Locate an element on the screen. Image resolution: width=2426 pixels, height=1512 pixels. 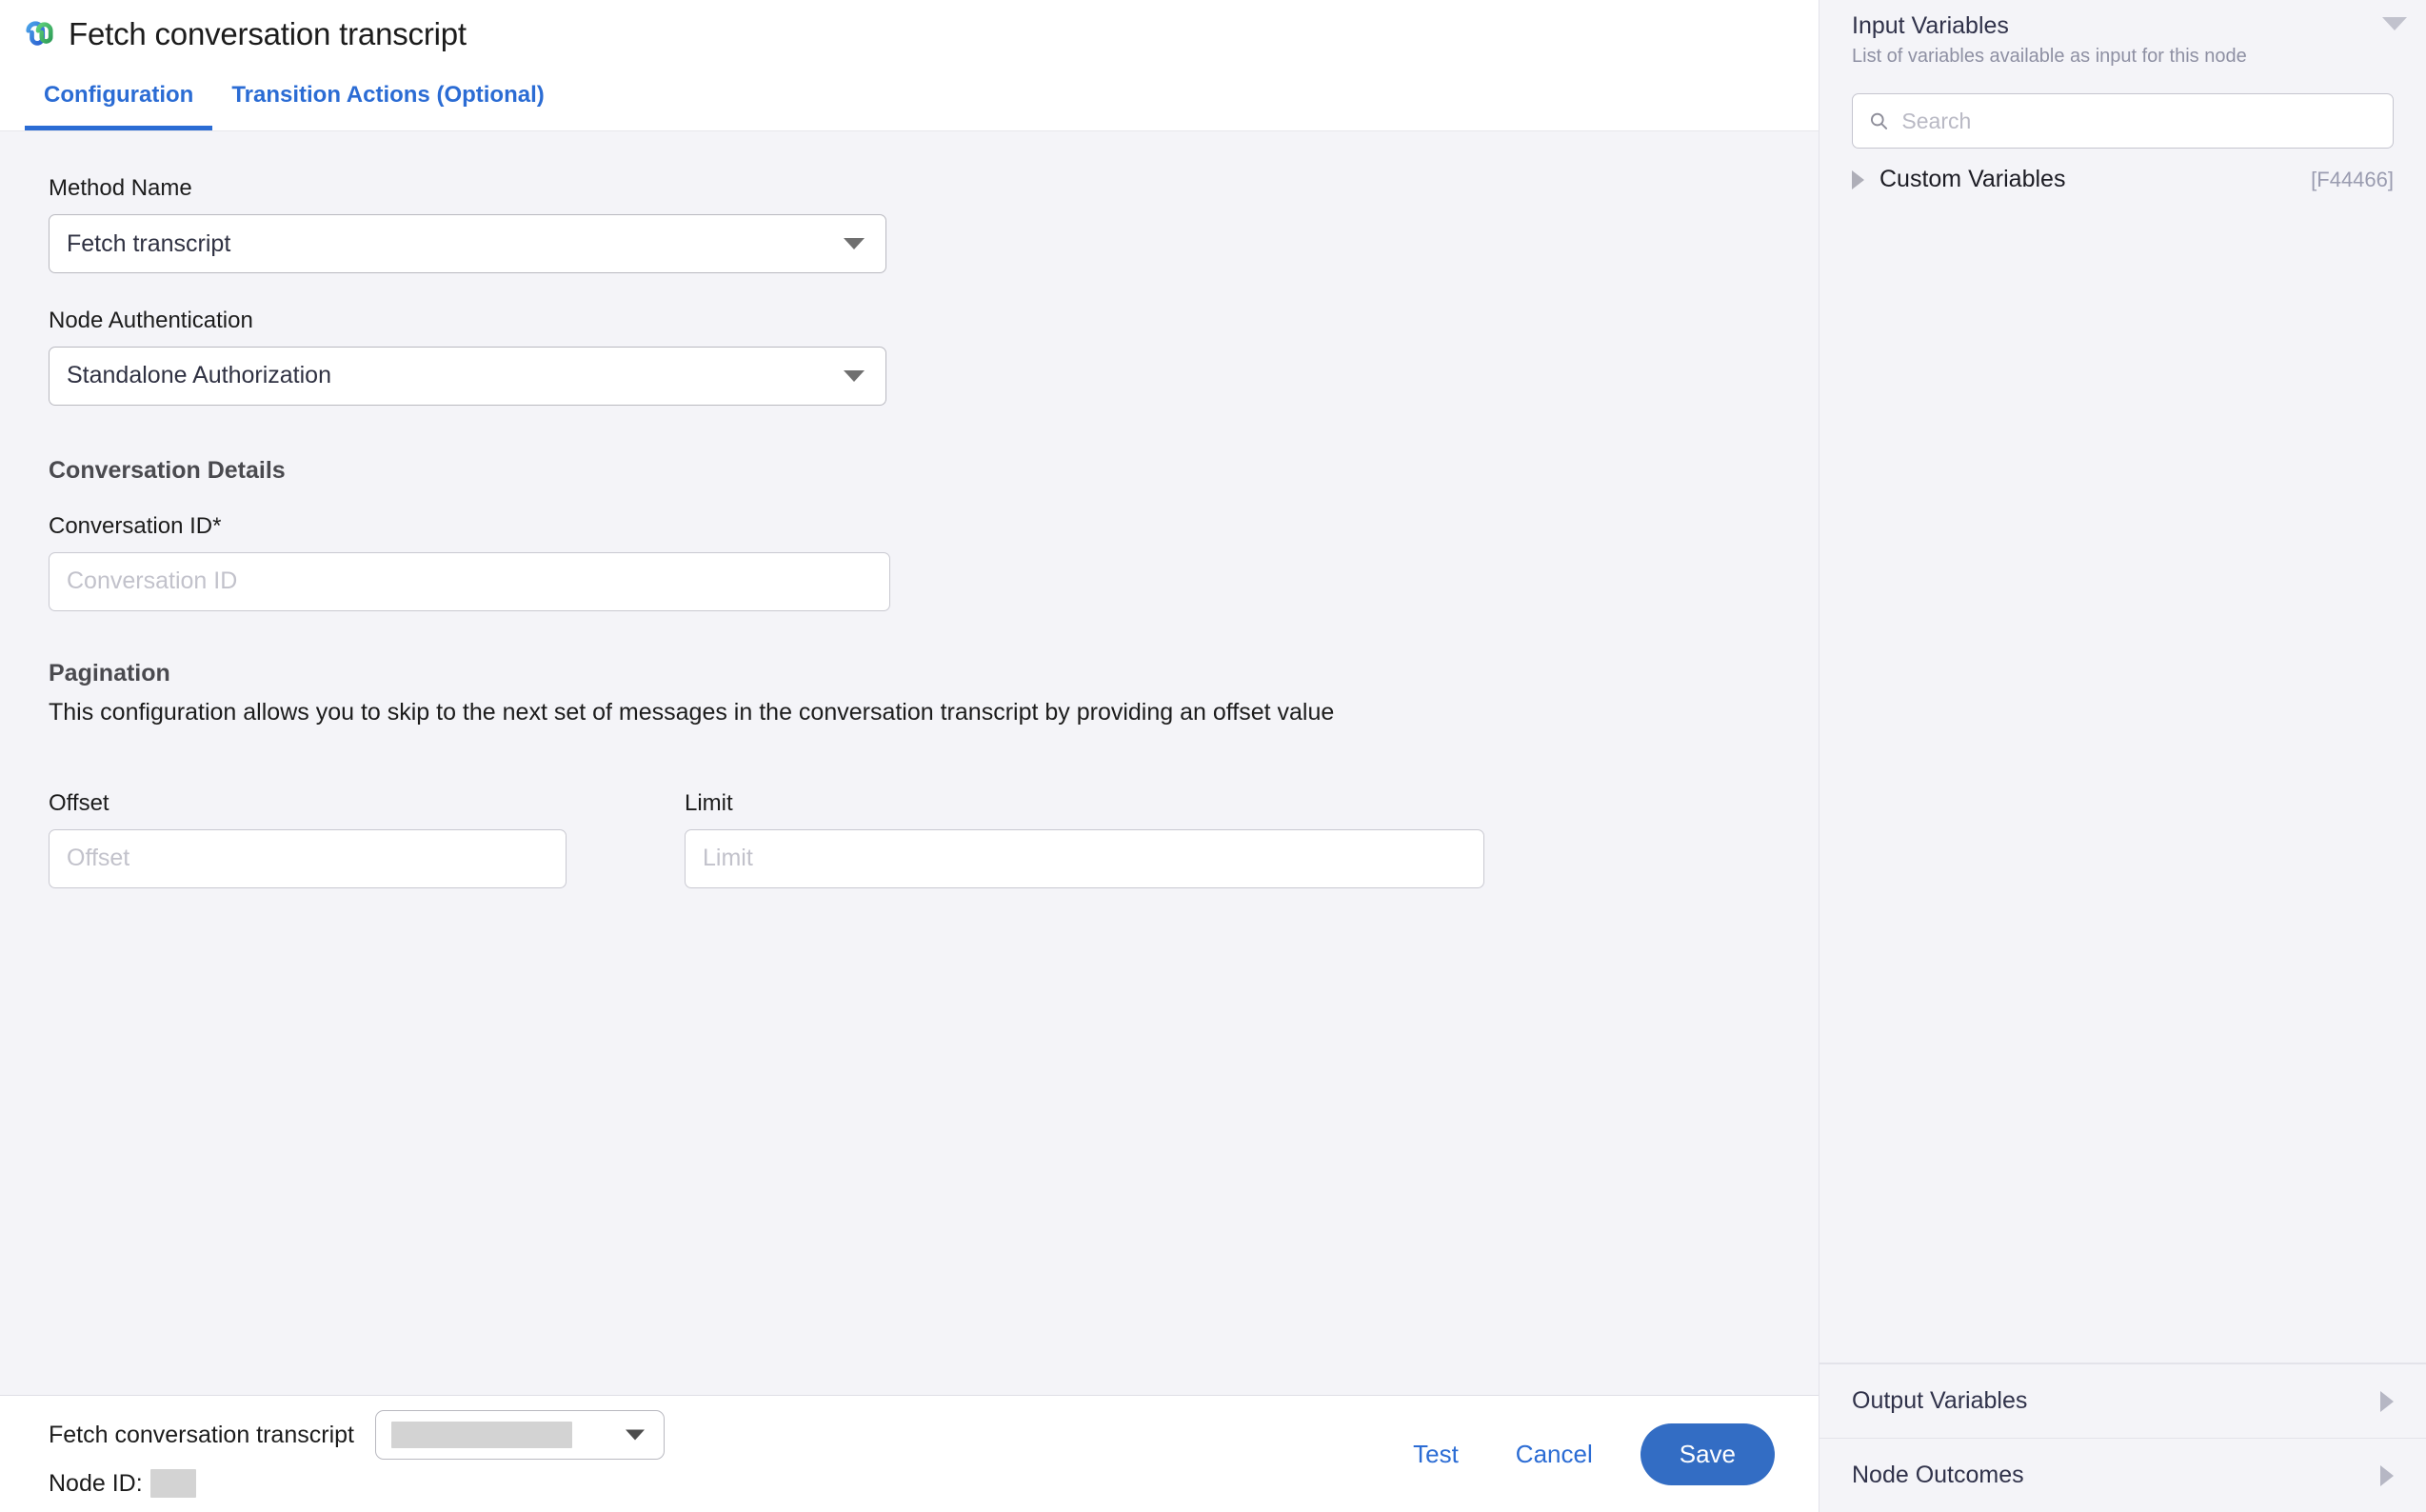
offset-label: Offset is located at coordinates (79, 803).